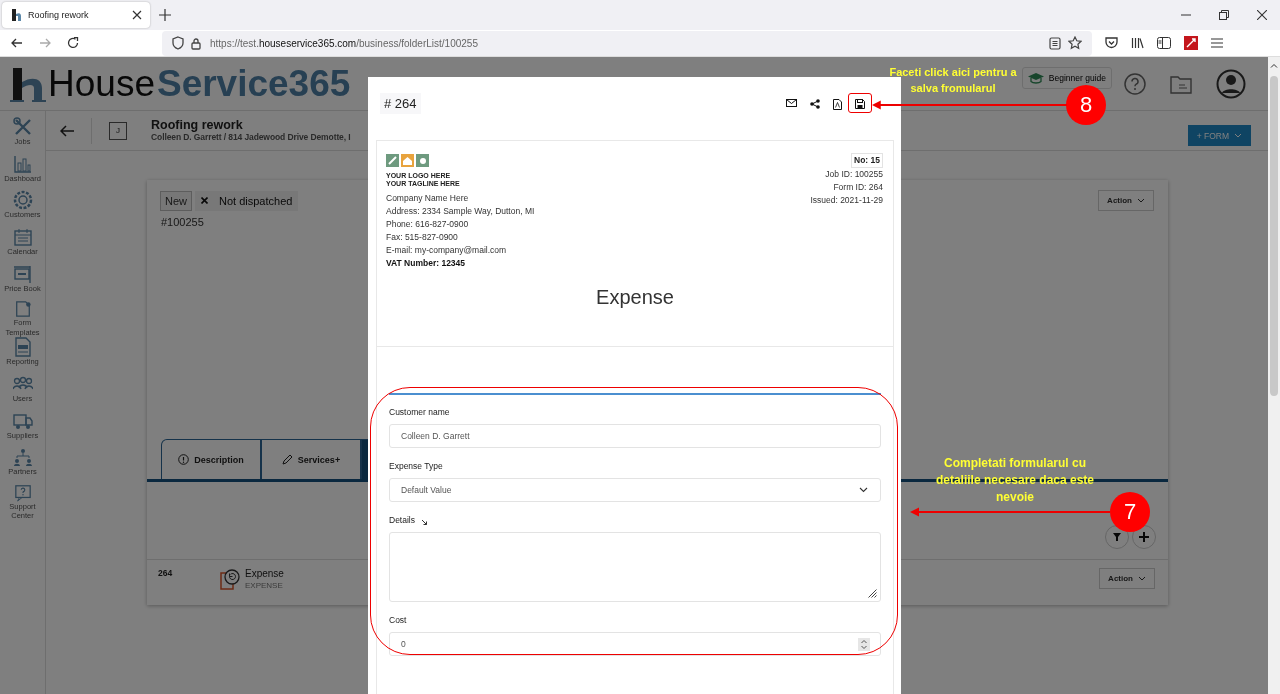 Image resolution: width=1280 pixels, height=694 pixels. What do you see at coordinates (1224, 15) in the screenshot?
I see `restore-icon` at bounding box center [1224, 15].